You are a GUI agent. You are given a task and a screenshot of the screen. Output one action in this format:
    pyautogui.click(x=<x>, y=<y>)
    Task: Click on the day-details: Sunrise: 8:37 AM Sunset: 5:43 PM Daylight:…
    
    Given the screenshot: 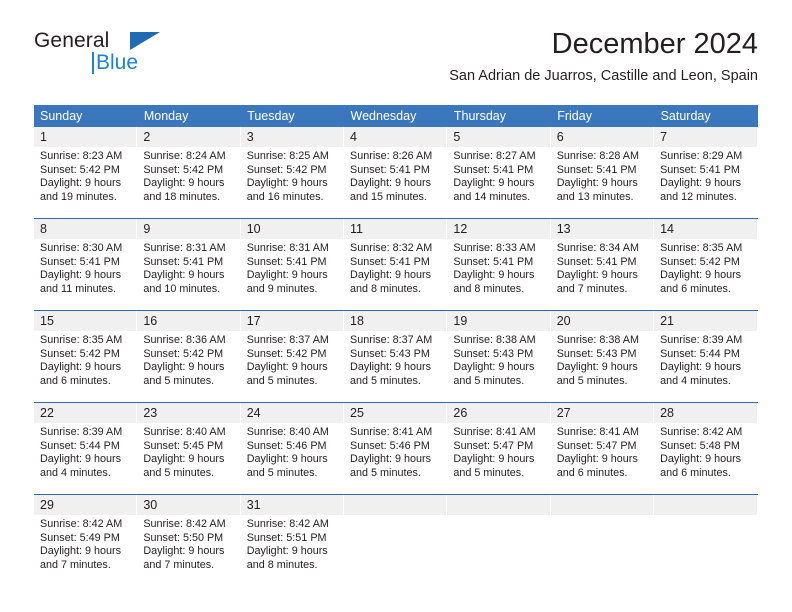 What is the action you would take?
    pyautogui.click(x=395, y=359)
    